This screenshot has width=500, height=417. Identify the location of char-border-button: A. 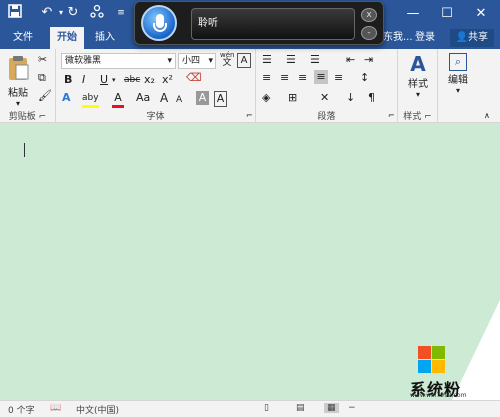
(220, 99).